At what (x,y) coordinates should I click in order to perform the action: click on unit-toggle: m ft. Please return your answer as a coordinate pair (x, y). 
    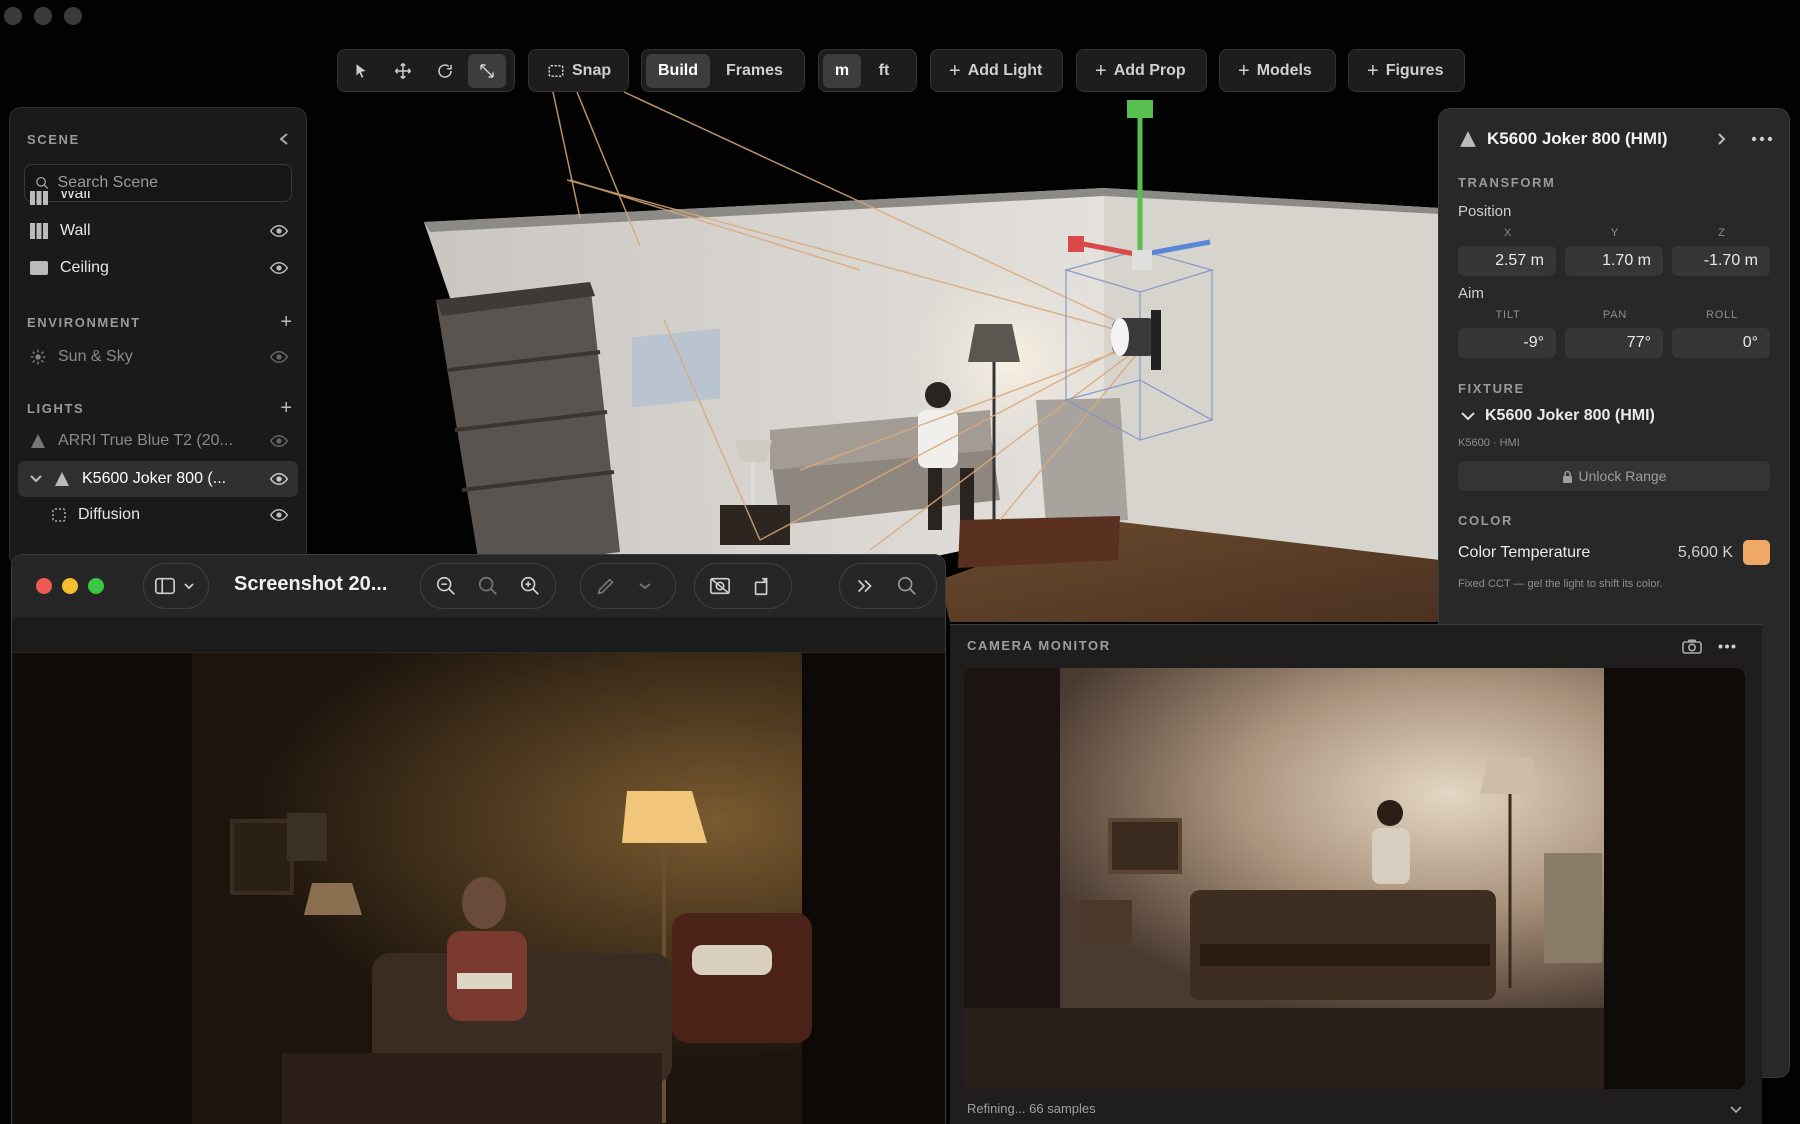
    Looking at the image, I should click on (867, 70).